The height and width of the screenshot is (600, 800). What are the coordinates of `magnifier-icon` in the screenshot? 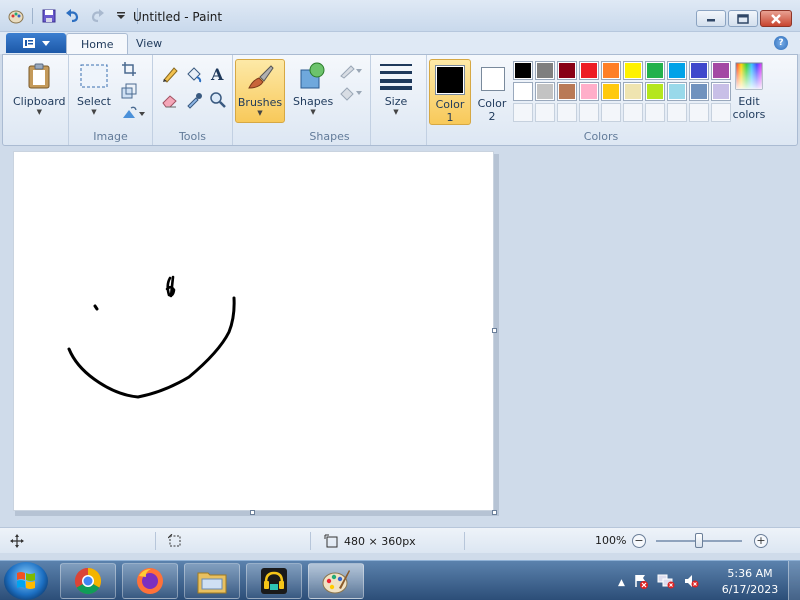 It's located at (218, 100).